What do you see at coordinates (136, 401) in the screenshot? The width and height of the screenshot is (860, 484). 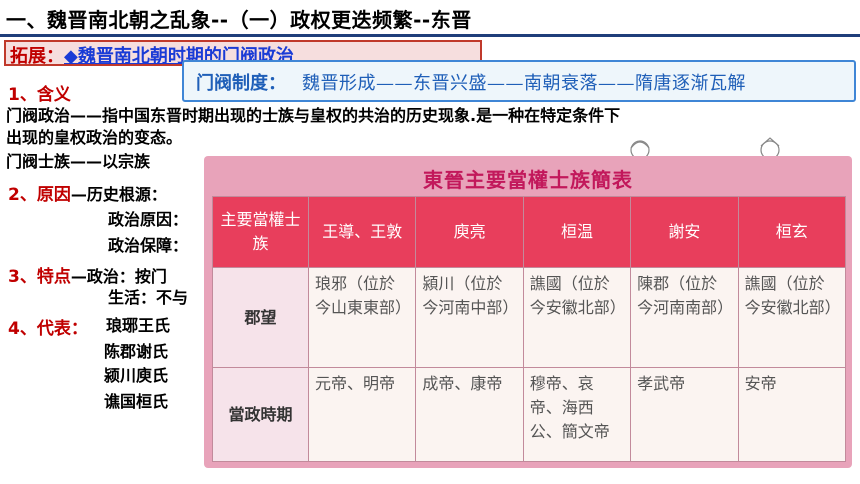 I see `representative-item: 谯国桓氏` at bounding box center [136, 401].